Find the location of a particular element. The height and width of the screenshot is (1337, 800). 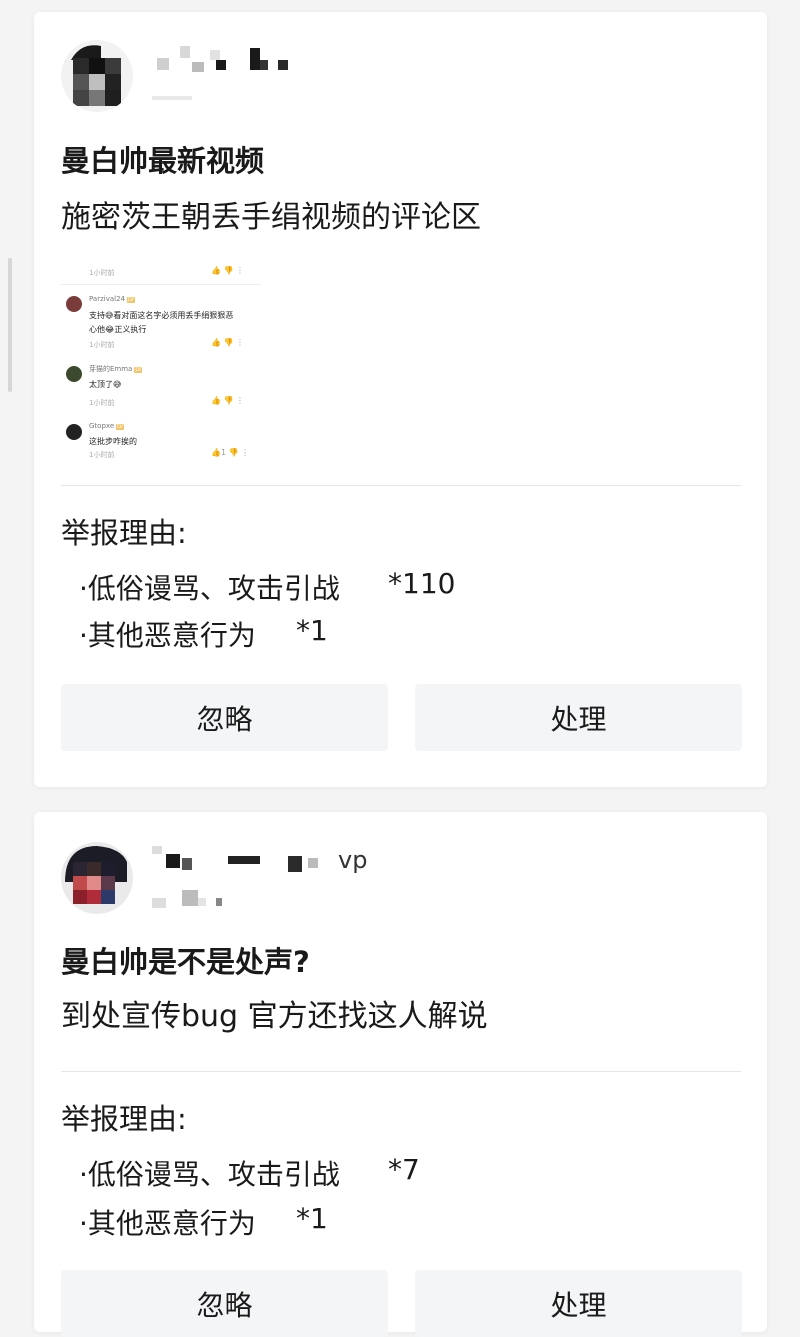

report-title: 曼白帅最新视频 is located at coordinates (163, 161).